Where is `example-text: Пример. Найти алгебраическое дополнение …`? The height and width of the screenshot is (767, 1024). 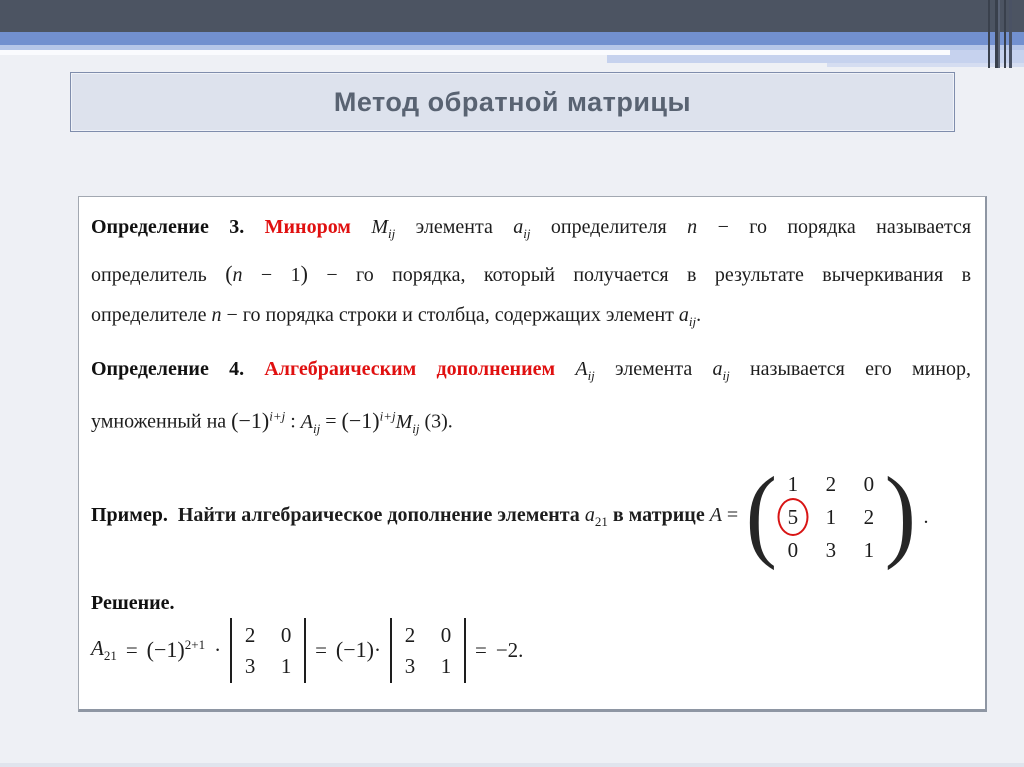 example-text: Пример. Найти алгебраическое дополнение … is located at coordinates (414, 517).